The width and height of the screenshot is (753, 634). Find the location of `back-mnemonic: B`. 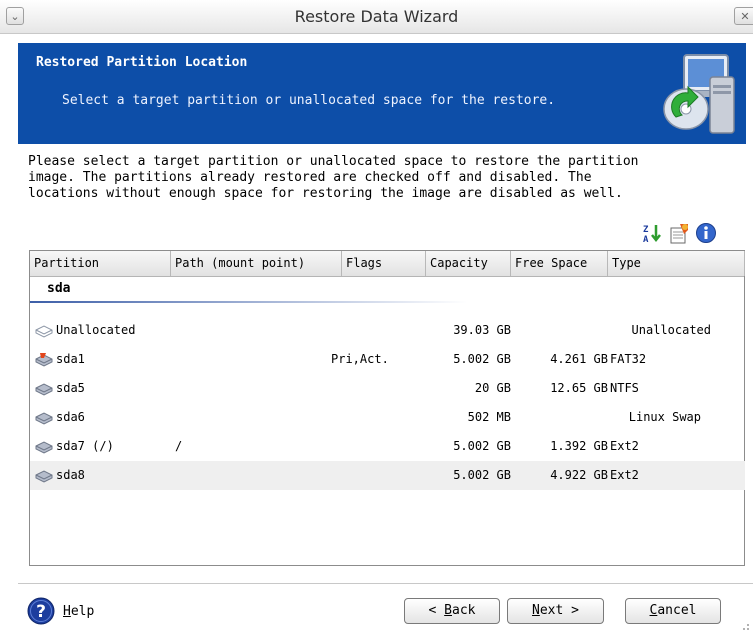

back-mnemonic: B is located at coordinates (448, 610).